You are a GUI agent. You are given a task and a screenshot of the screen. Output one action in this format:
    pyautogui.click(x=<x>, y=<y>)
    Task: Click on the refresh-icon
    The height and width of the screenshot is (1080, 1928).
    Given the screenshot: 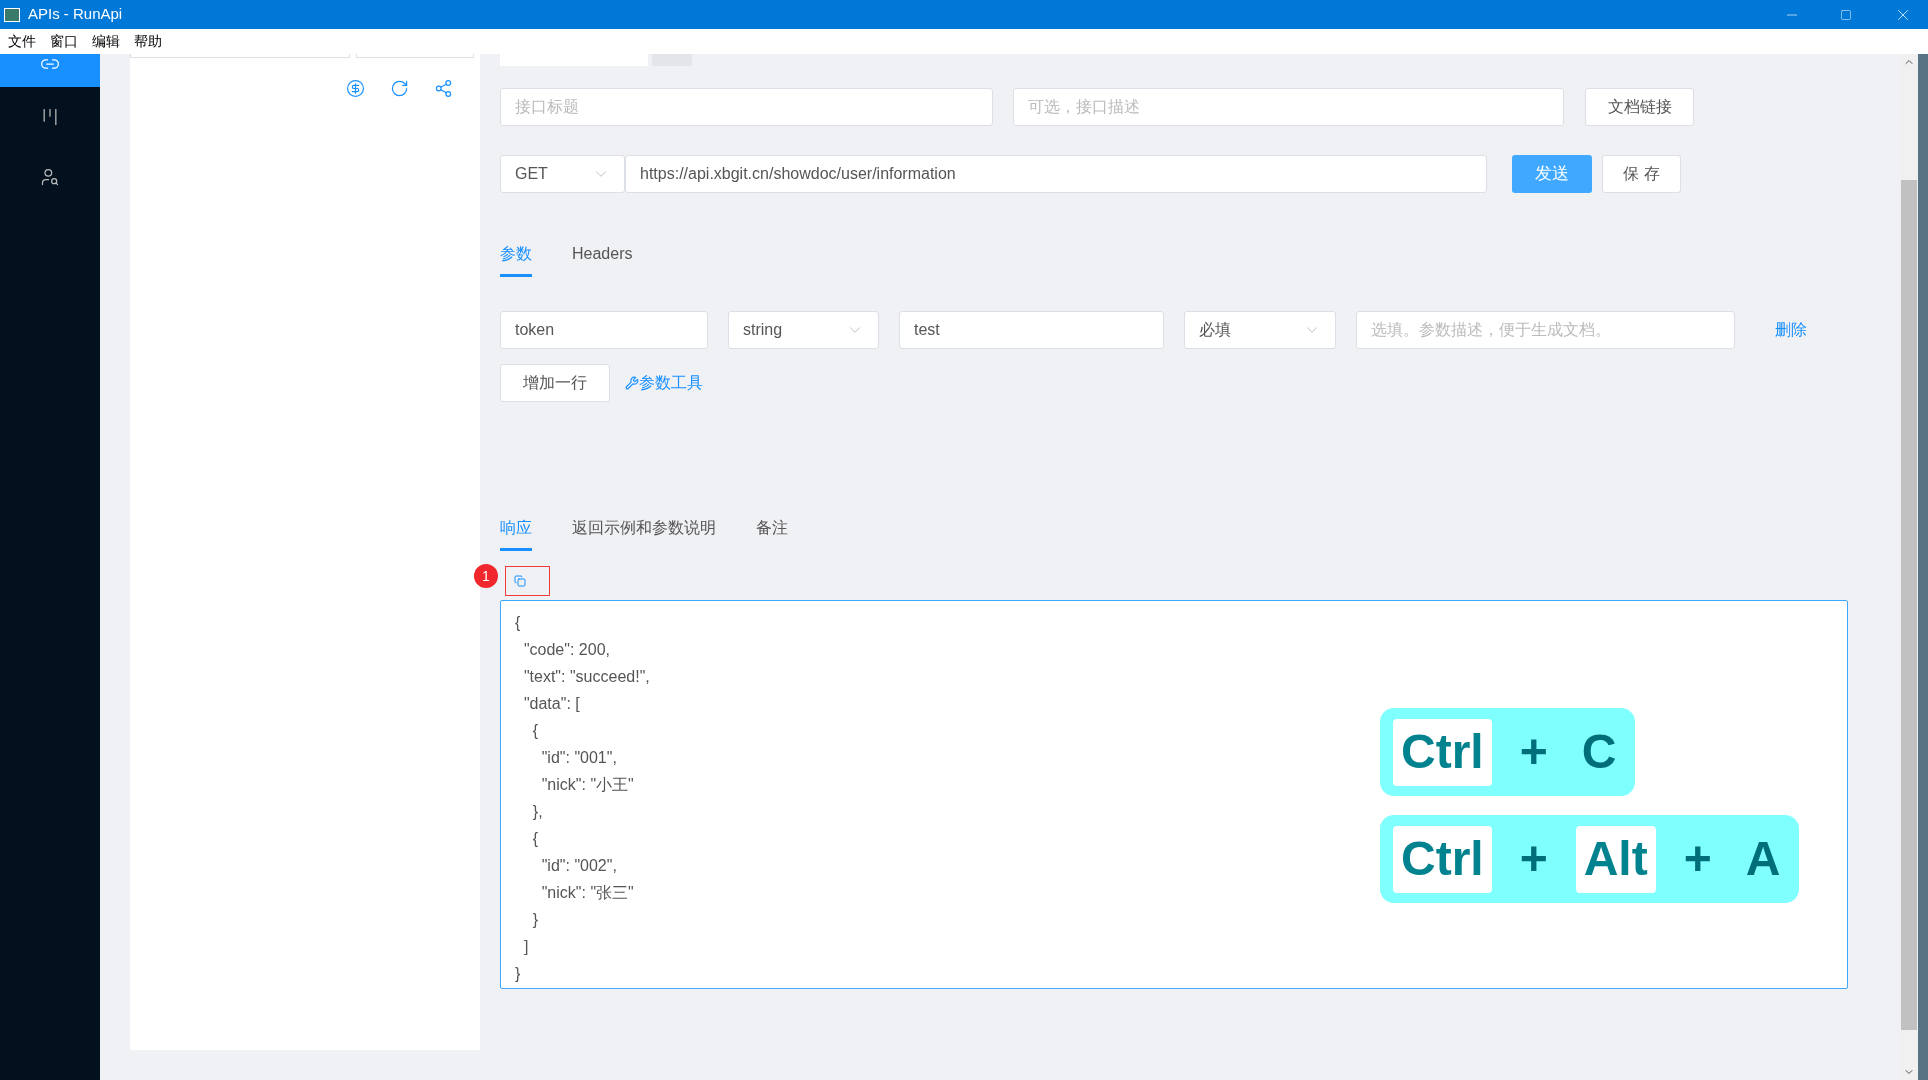 What is the action you would take?
    pyautogui.click(x=399, y=88)
    